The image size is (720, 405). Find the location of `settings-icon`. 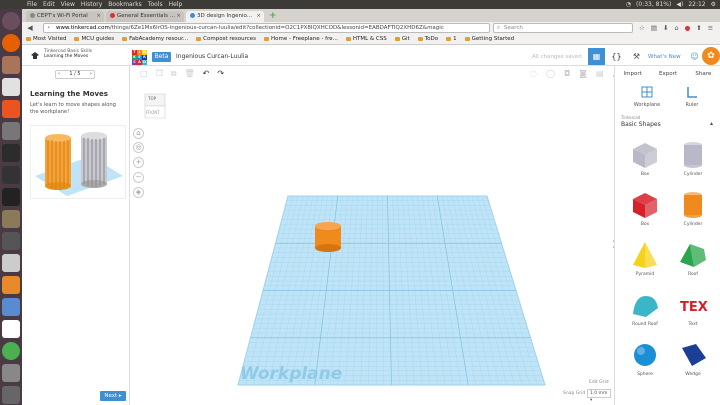

settings-icon is located at coordinates (11, 131).